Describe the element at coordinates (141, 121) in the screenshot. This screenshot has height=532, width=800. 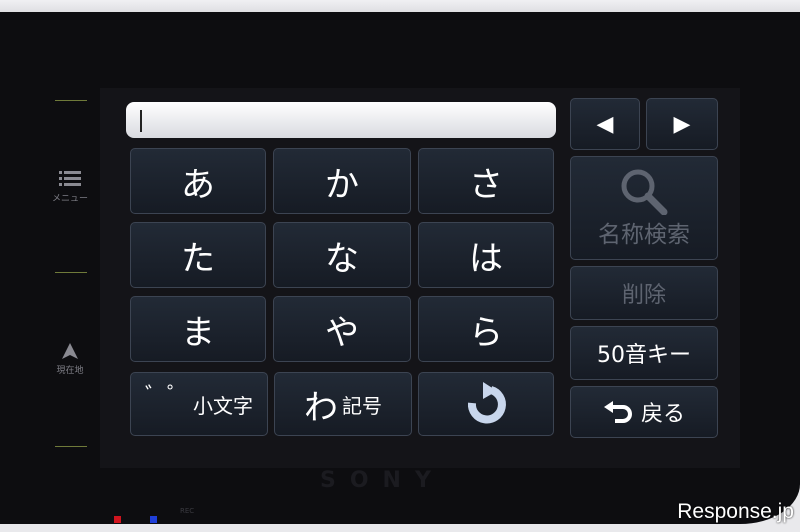
I see `text-caret` at that location.